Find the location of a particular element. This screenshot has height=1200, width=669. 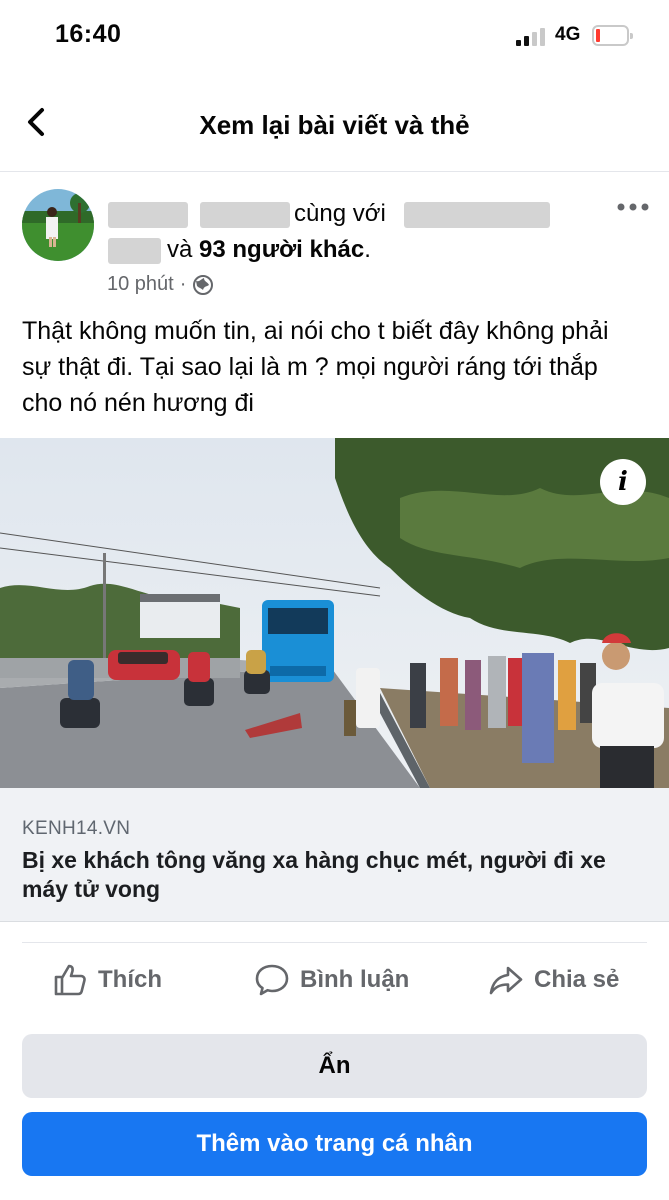

hide-button: Ẩn is located at coordinates (334, 1066).